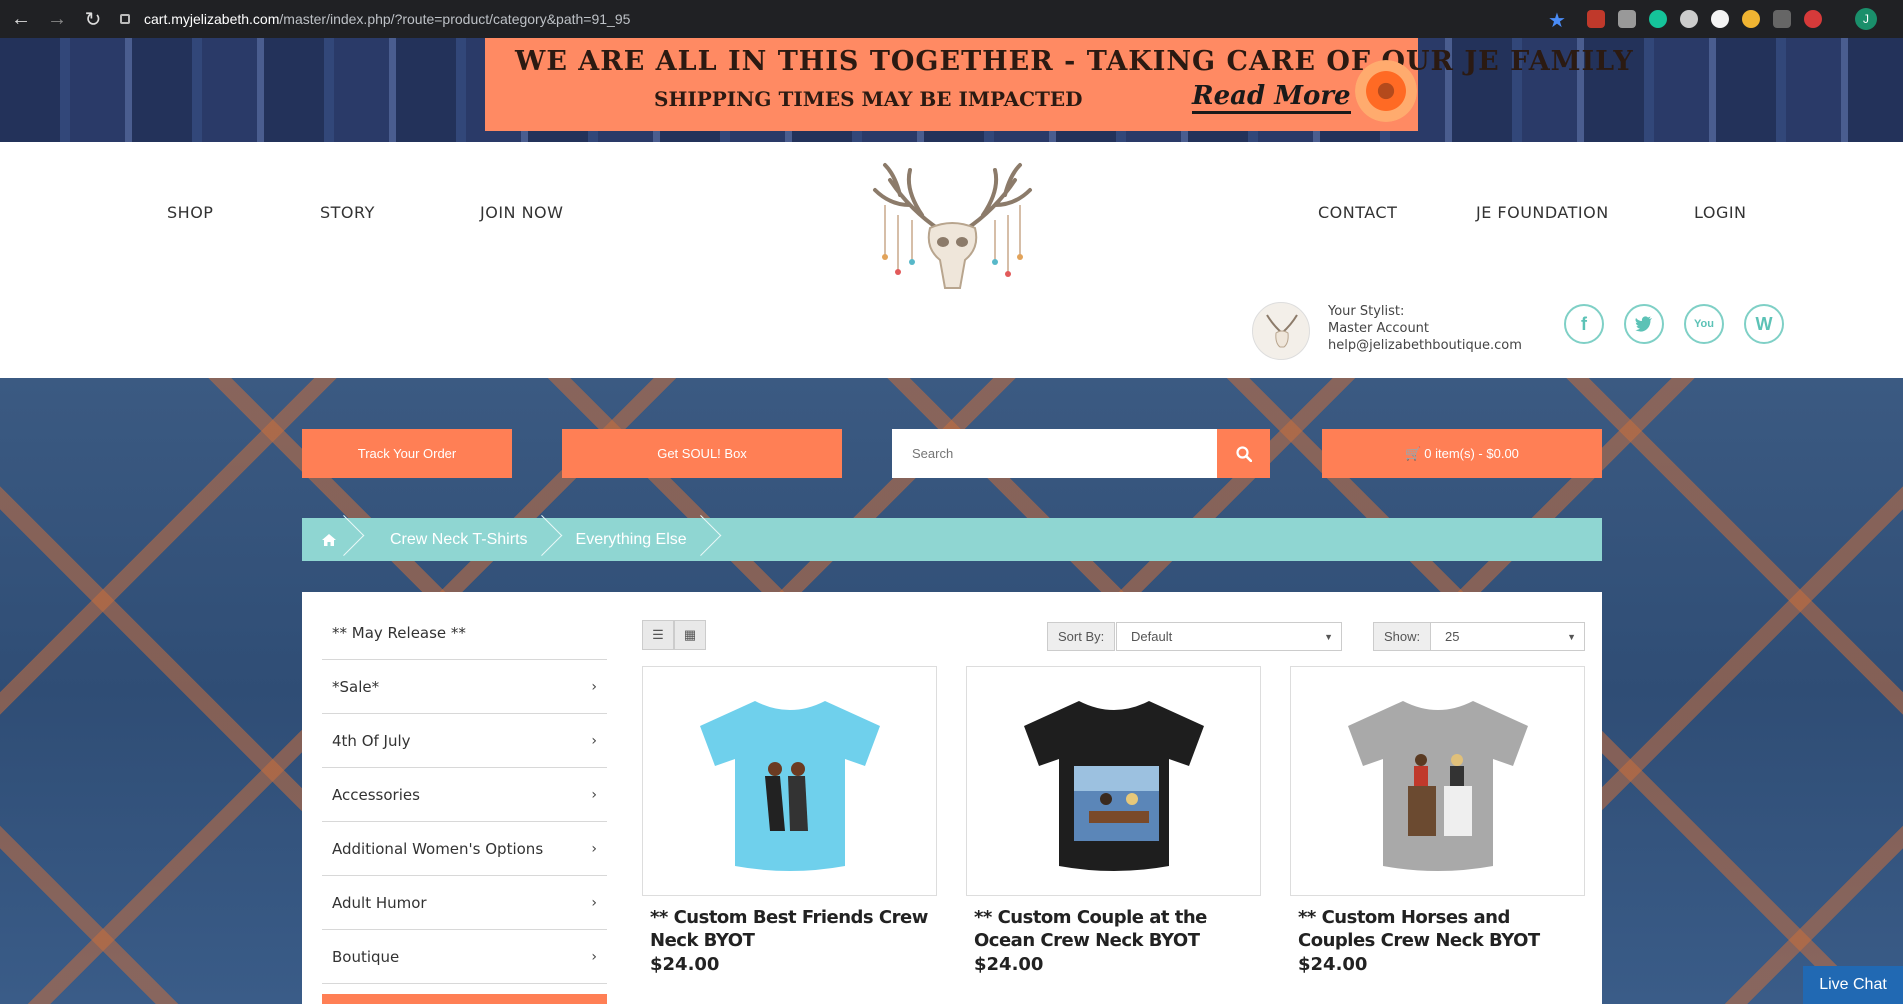 This screenshot has height=1004, width=1903. I want to click on stylist-avatar, so click(1281, 331).